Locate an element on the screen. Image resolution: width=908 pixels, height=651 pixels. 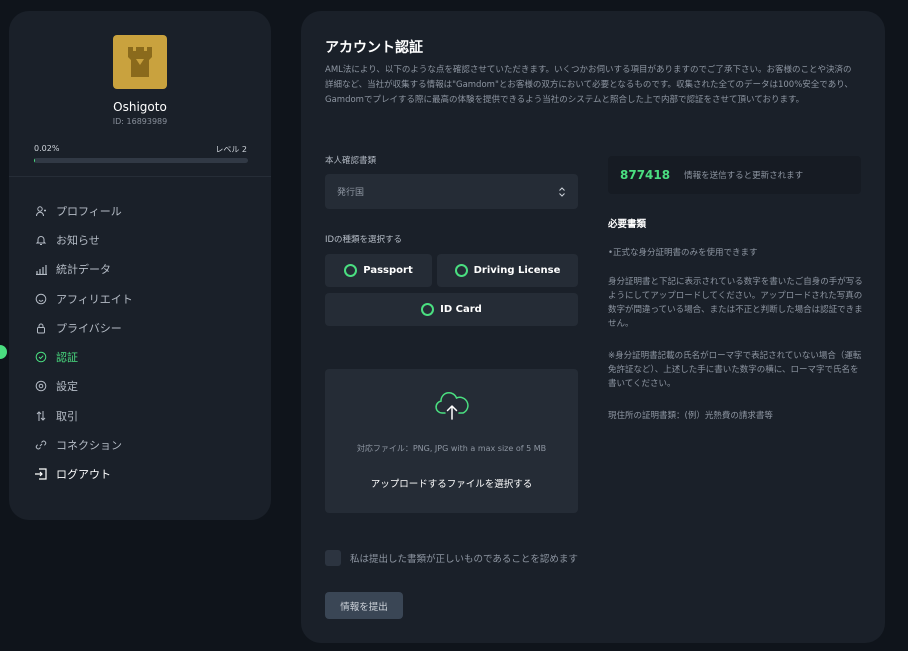
sidebar-item-label: お知らせ is located at coordinates (78, 240).